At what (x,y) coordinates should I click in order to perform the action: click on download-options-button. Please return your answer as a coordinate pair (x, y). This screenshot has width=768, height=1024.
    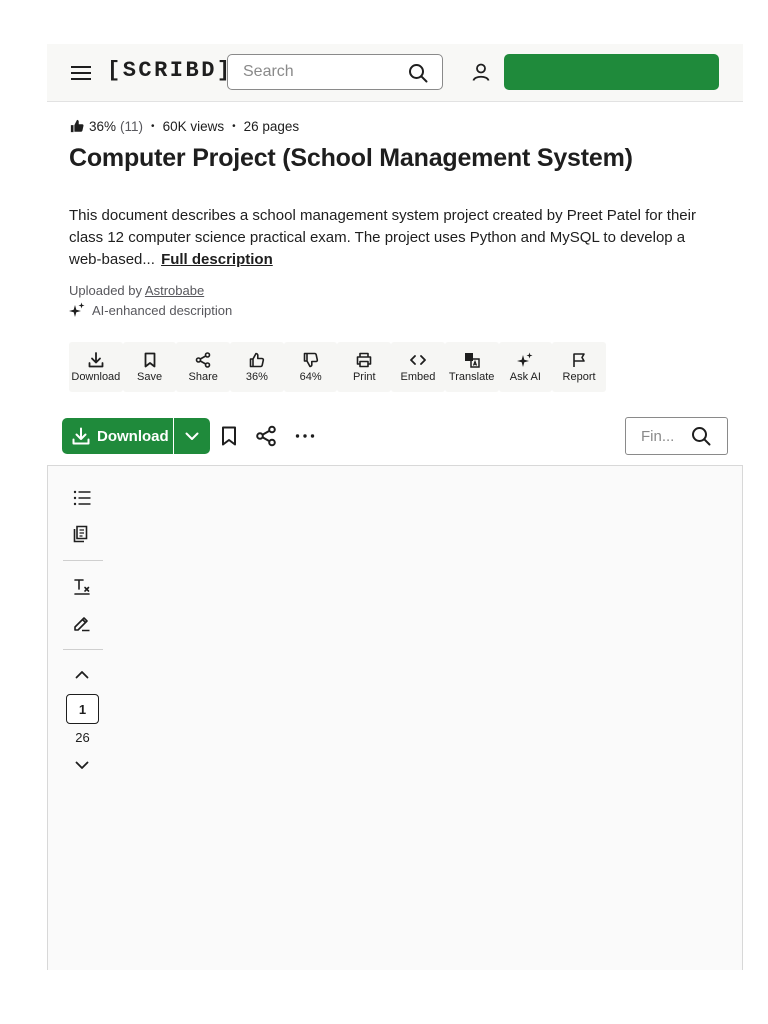
    Looking at the image, I should click on (192, 436).